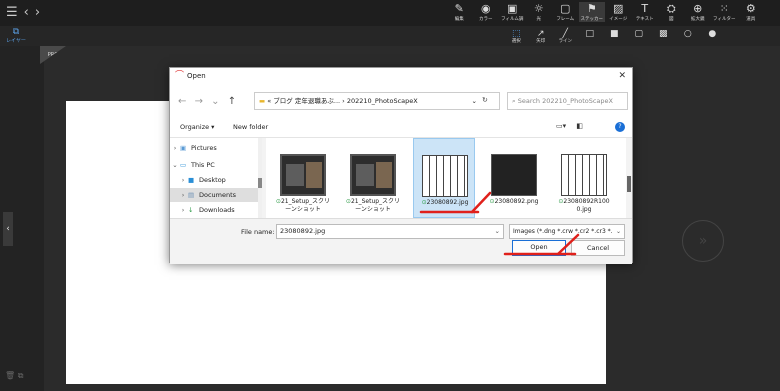 Image resolution: width=780 pixels, height=391 pixels. I want to click on panel-collapse-tab: ‹, so click(8, 229).